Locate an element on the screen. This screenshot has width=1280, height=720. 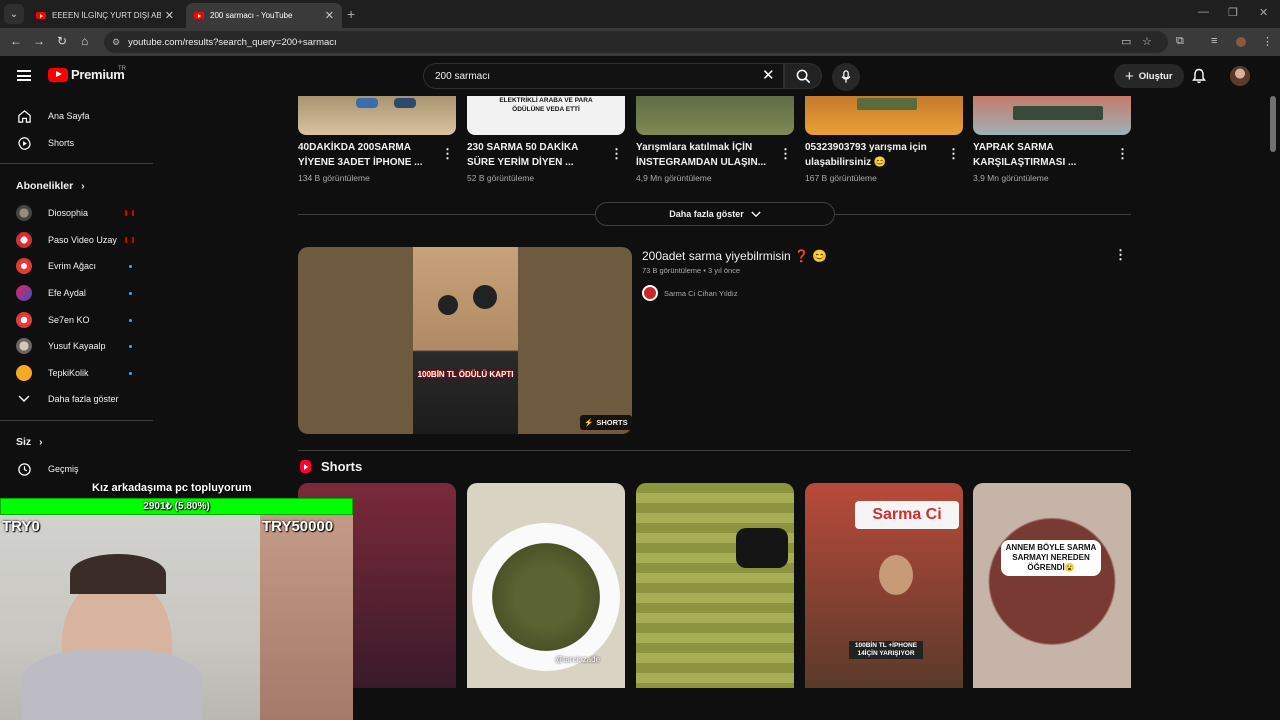
home-icon is located at coordinates (24, 116).